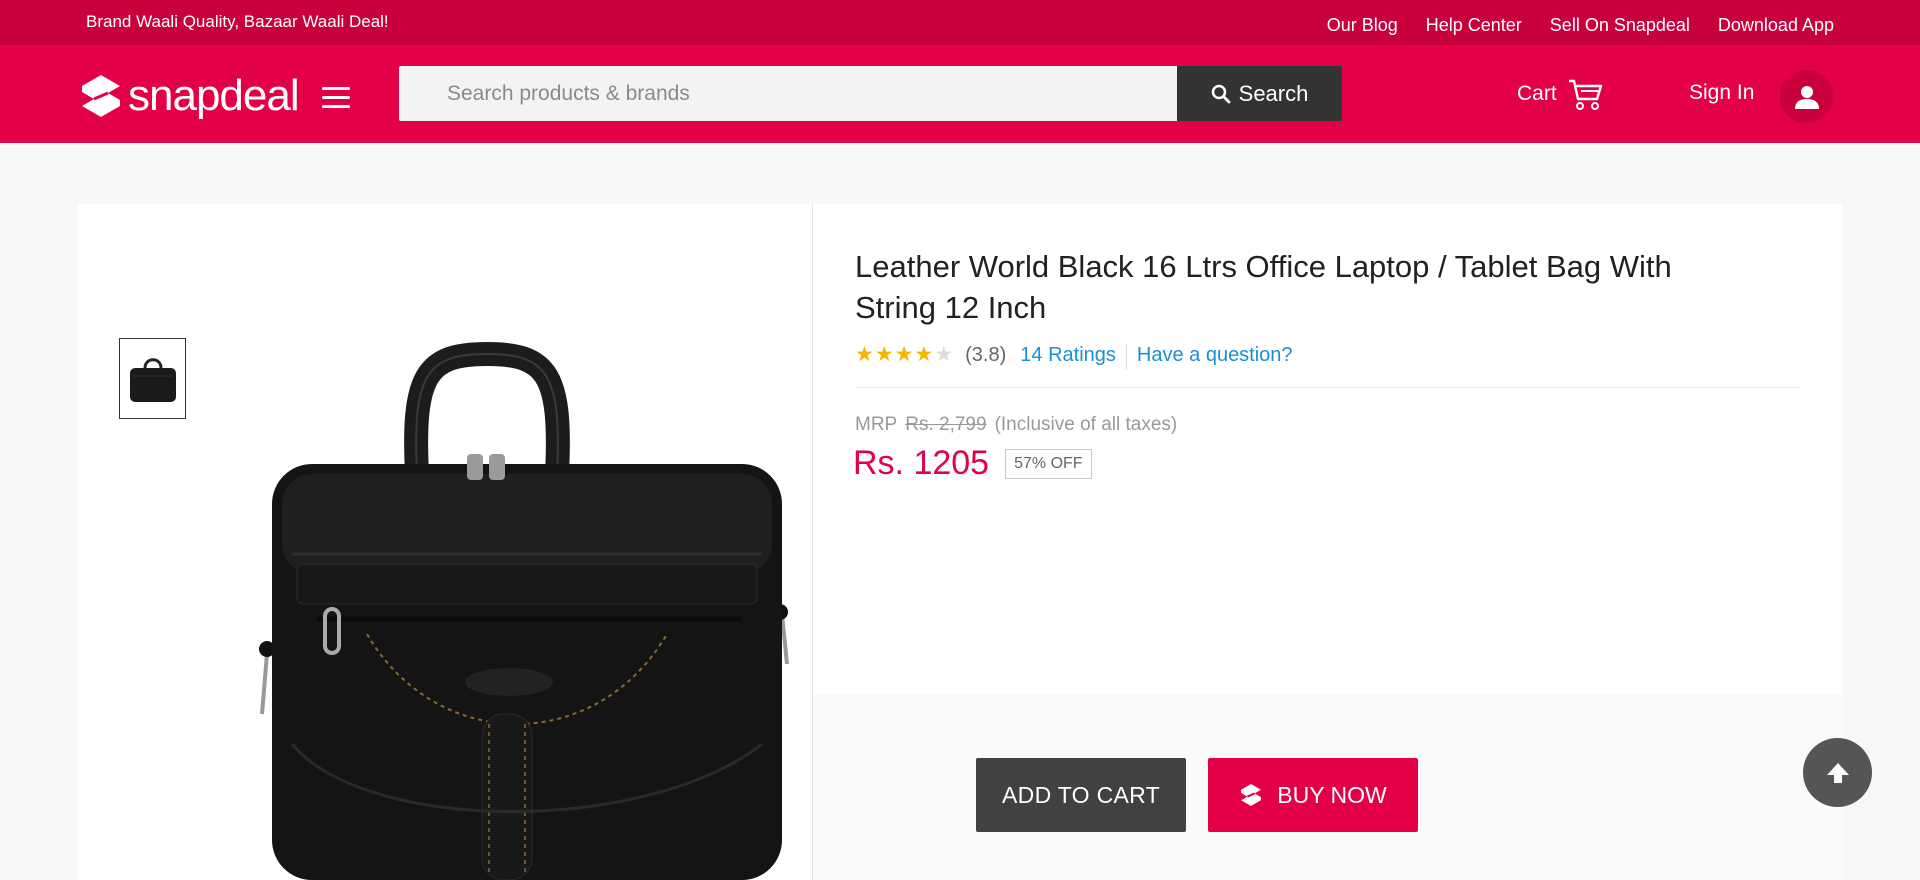 The image size is (1920, 880). Describe the element at coordinates (1474, 25) in the screenshot. I see `help-center-link: Help Center` at that location.